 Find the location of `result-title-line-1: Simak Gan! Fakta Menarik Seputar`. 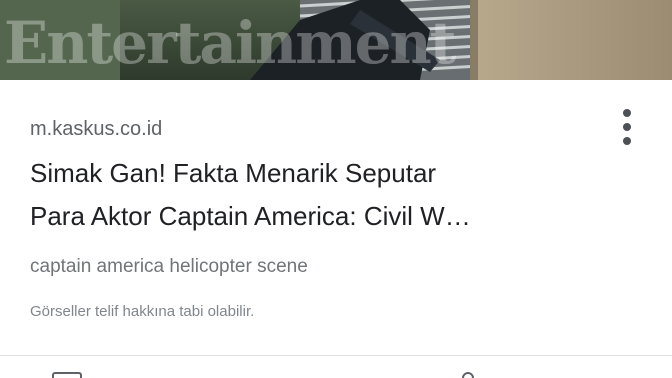

result-title-line-1: Simak Gan! Fakta Menarik Seputar is located at coordinates (325, 173).